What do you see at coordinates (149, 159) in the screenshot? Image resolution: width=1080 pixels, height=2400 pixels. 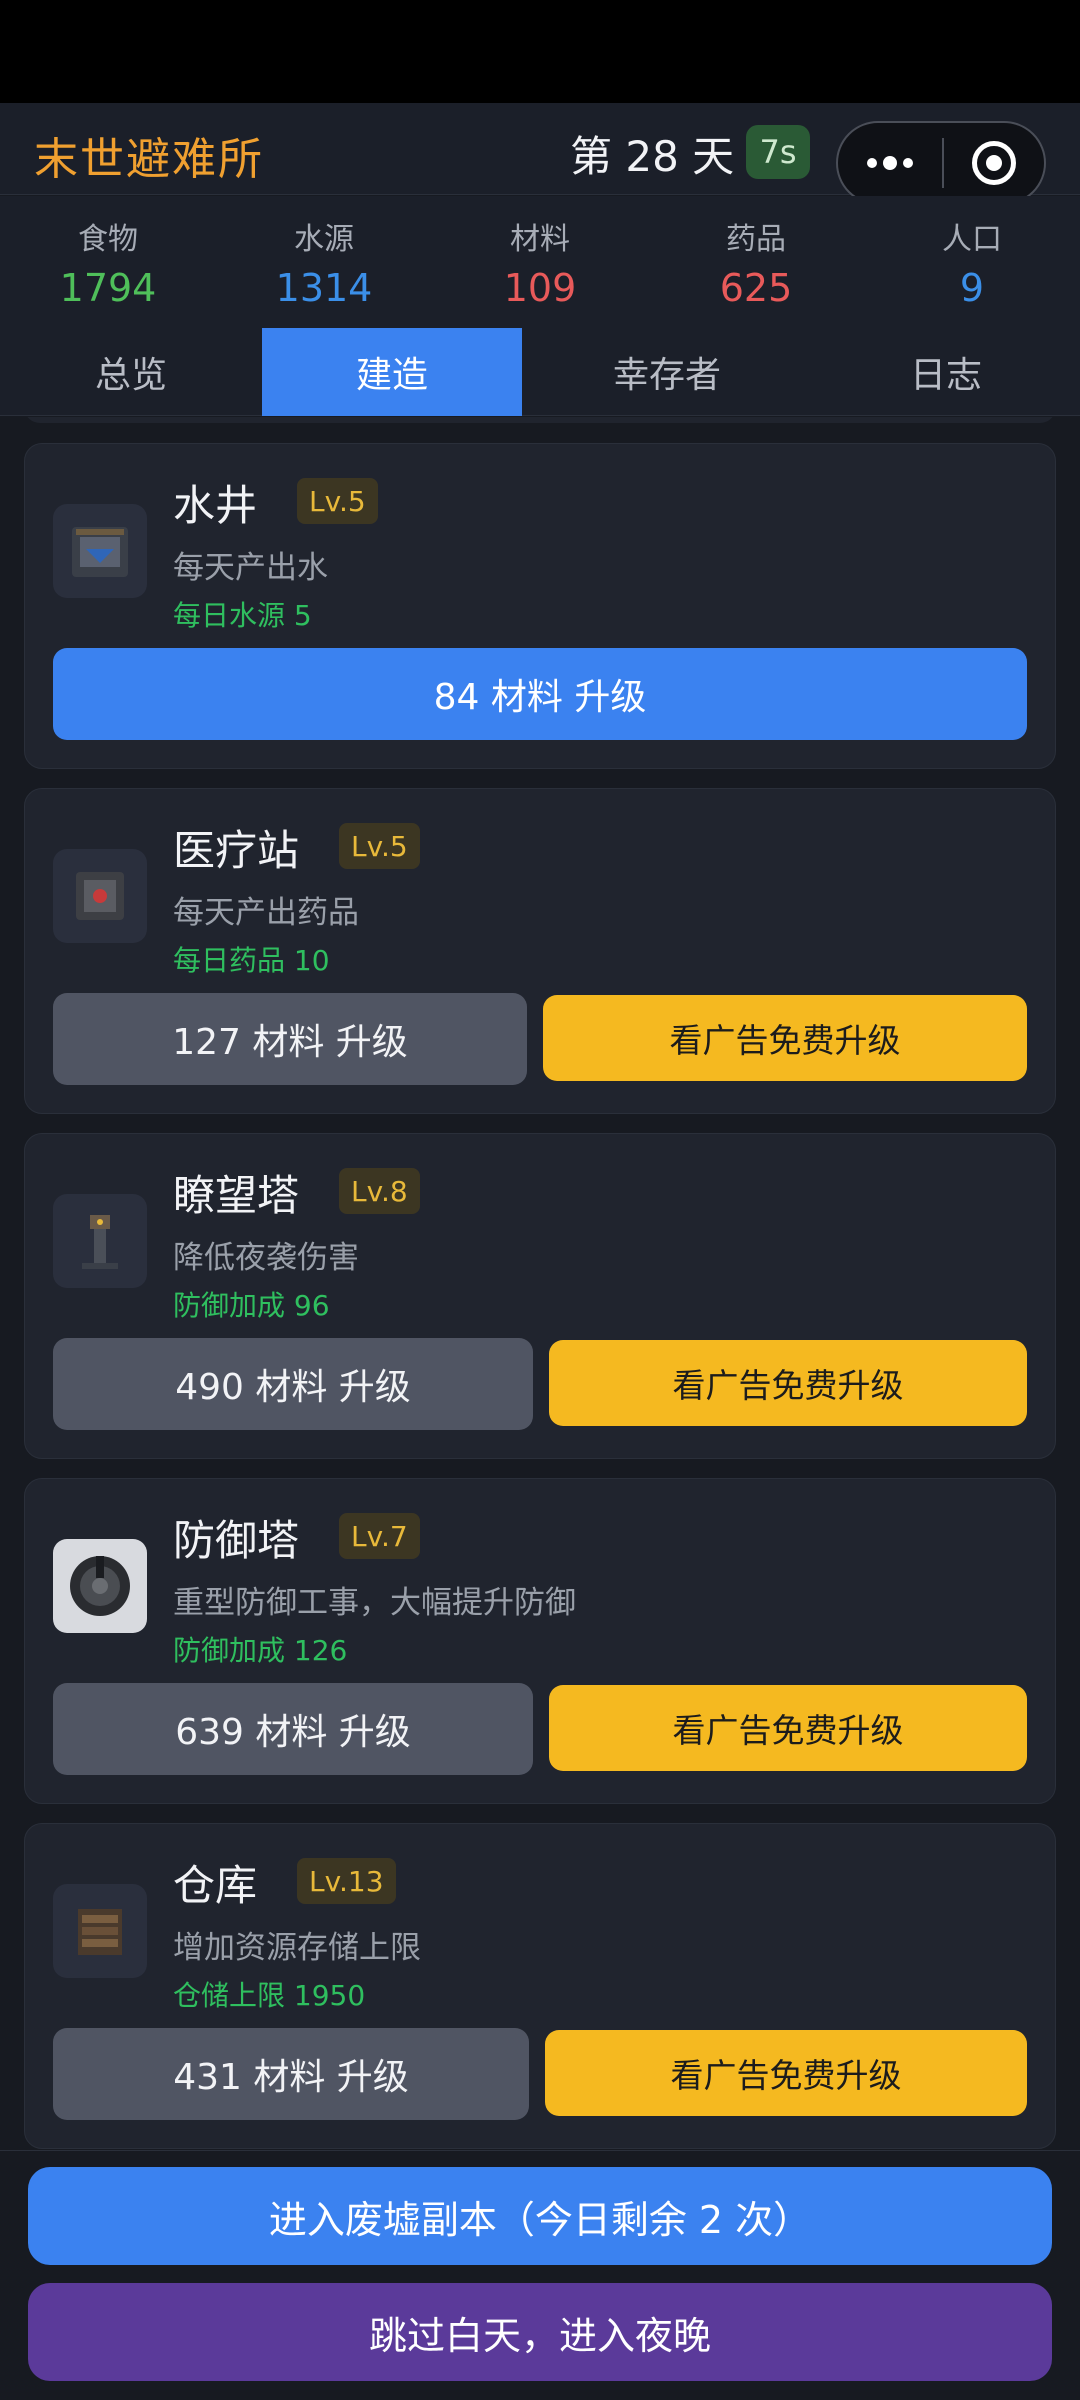 I see `app-title: 末世避难所` at bounding box center [149, 159].